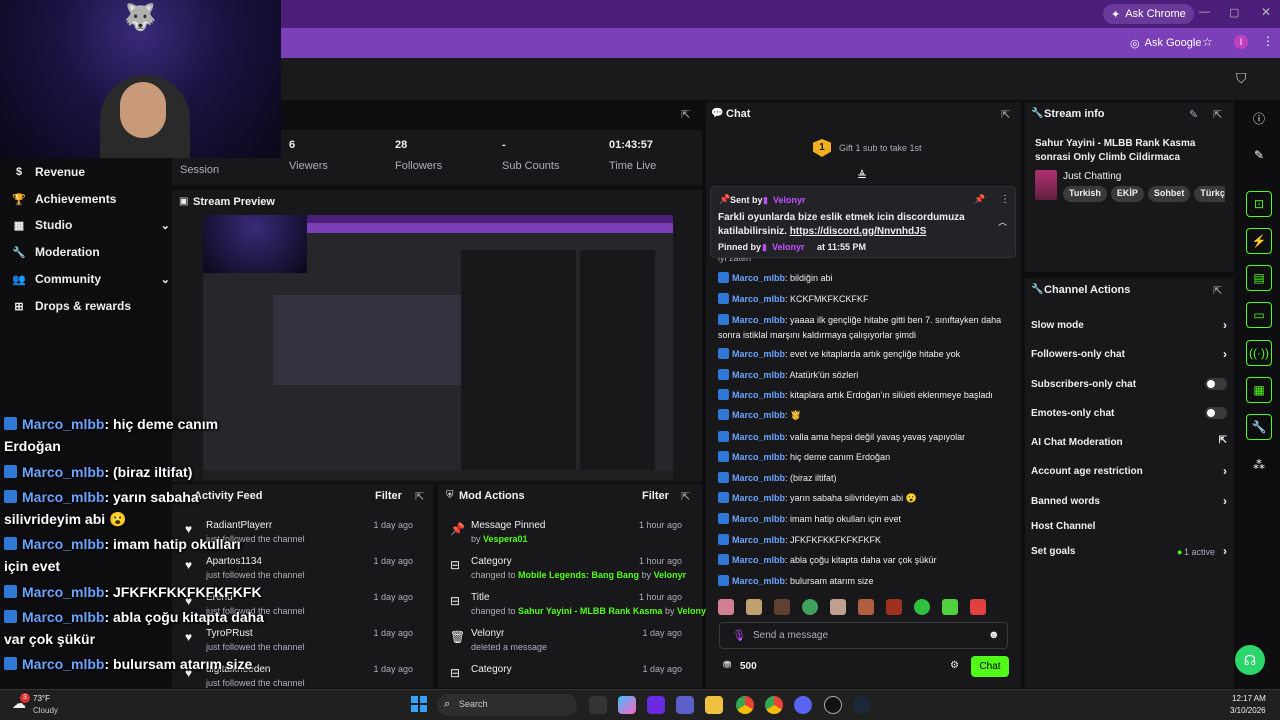  I want to click on ask-chrome-button: ✦ Ask Chrome, so click(1148, 14).